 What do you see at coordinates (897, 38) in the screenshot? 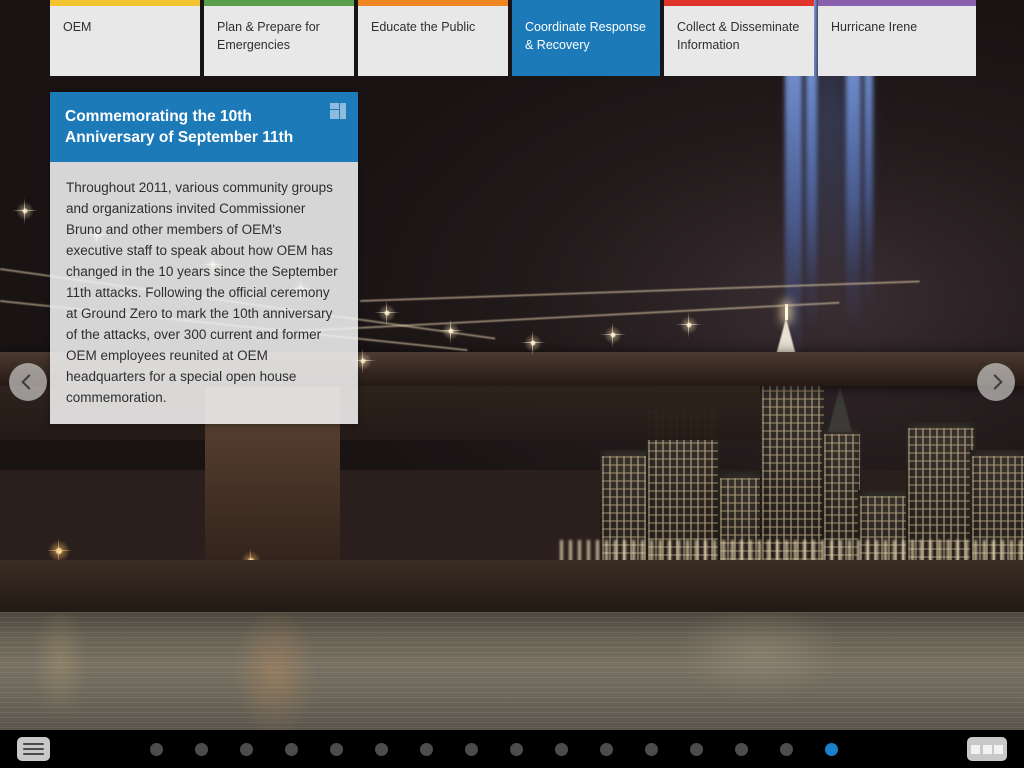
I see `tab-hurricane-irene: Hurricane Irene` at bounding box center [897, 38].